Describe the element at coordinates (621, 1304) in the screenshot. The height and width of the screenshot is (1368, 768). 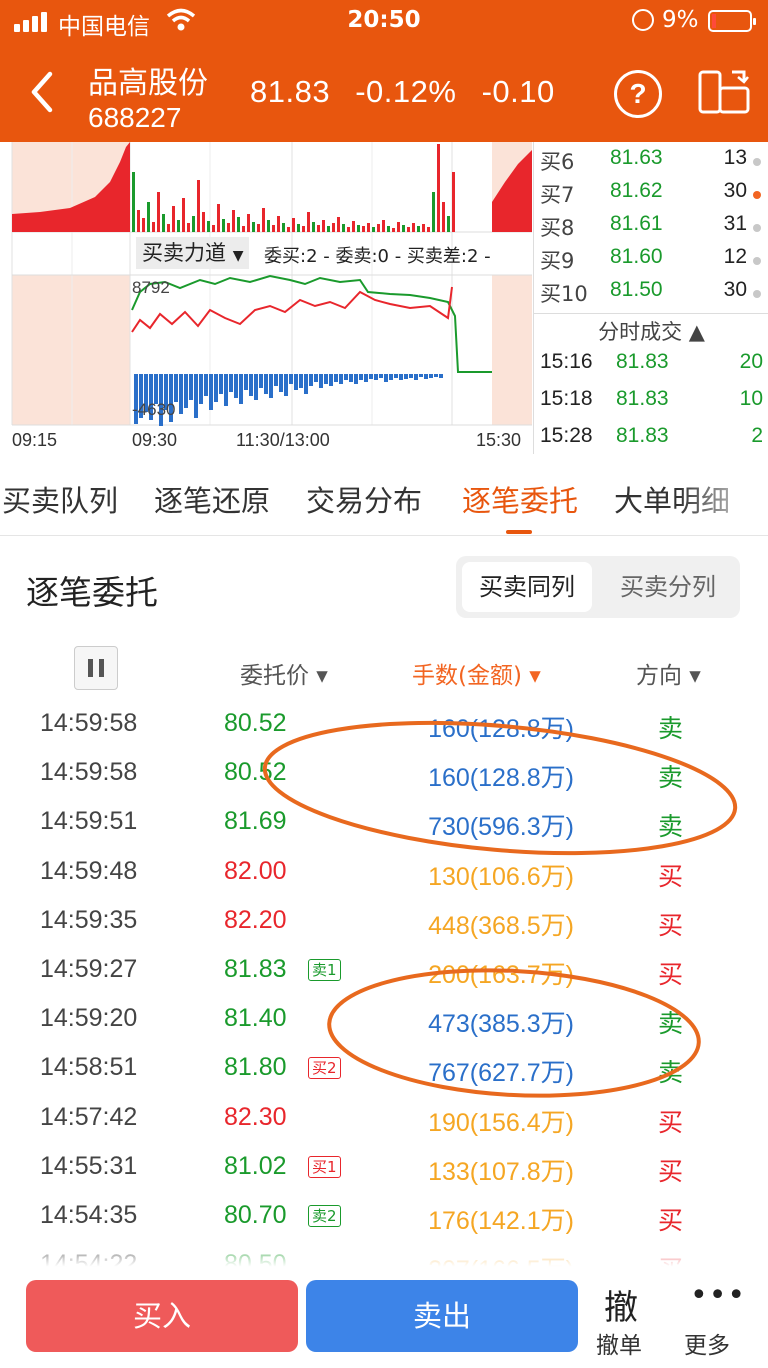
I see `cancel-icon: 撤` at that location.